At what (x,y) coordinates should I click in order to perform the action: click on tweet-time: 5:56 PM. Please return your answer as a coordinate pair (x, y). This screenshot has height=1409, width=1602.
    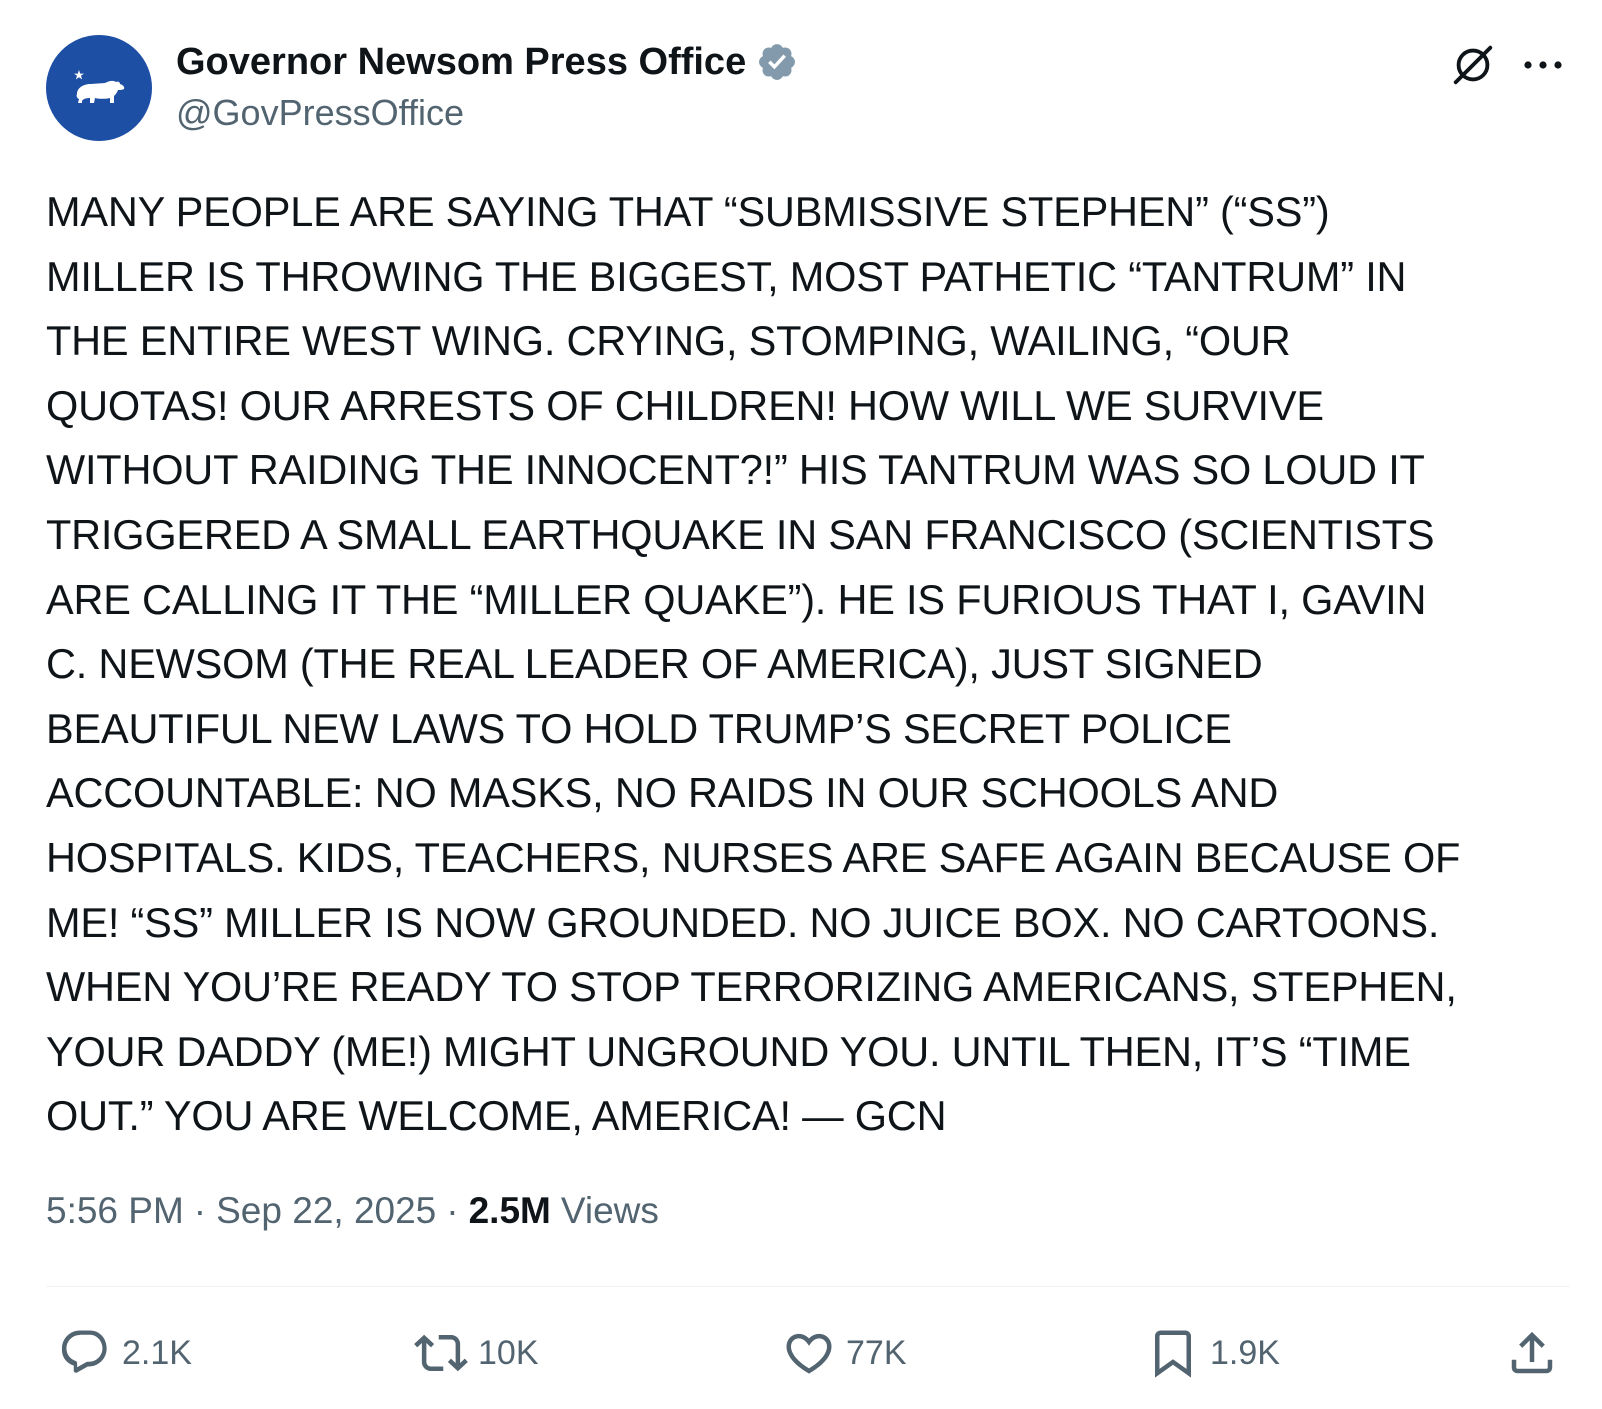
    Looking at the image, I should click on (115, 1211).